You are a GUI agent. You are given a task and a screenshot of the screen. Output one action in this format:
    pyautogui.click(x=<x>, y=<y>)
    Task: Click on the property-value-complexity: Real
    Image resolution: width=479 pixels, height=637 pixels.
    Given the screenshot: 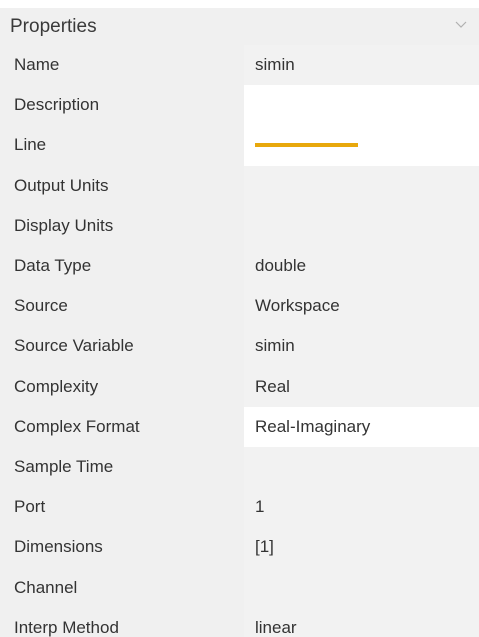 What is the action you would take?
    pyautogui.click(x=361, y=386)
    